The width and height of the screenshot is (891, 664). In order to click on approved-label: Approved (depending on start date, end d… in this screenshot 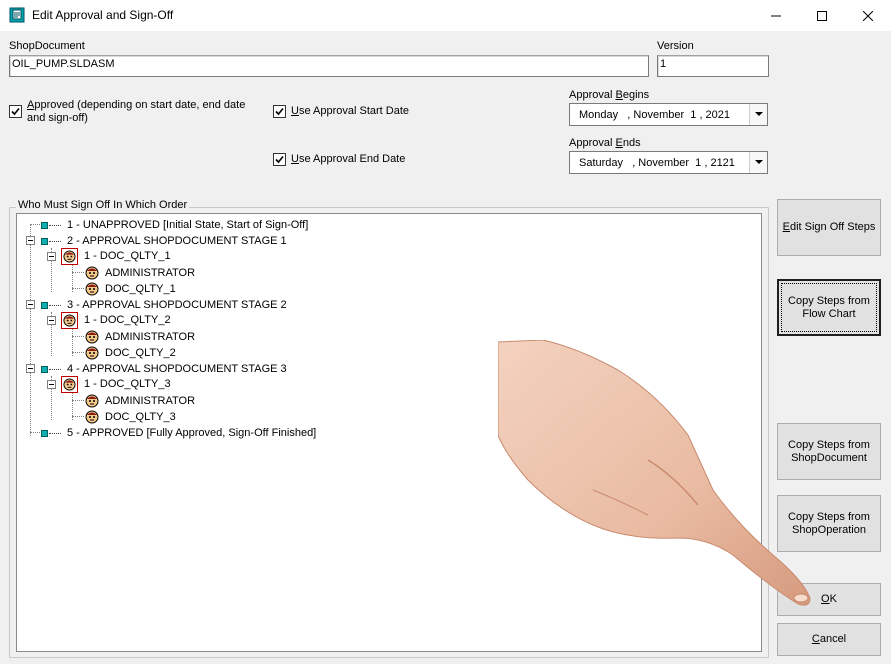, I will do `click(142, 112)`.